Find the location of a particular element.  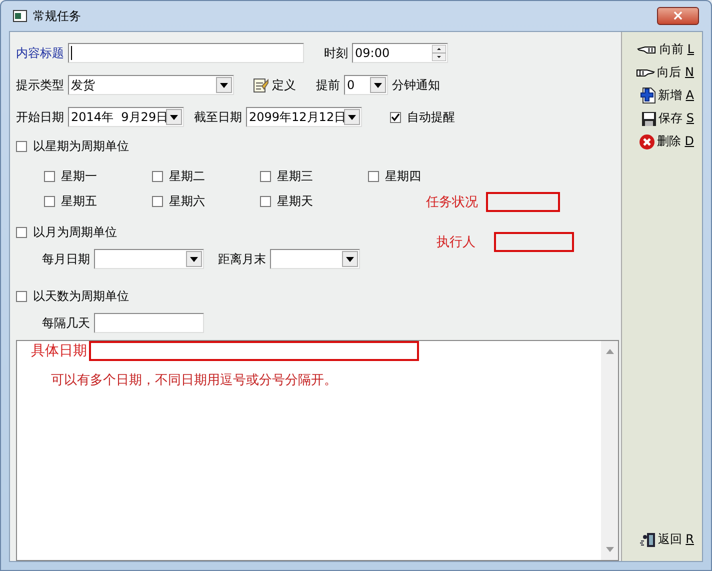

minutes-dropdown: 0 is located at coordinates (366, 85).